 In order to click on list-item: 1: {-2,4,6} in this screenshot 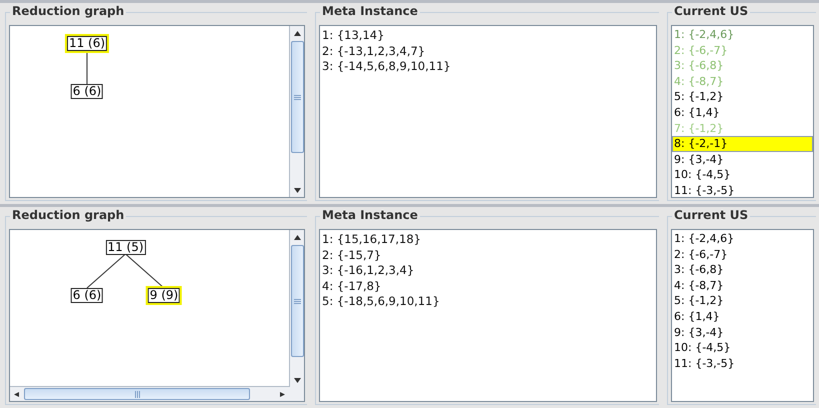, I will do `click(742, 239)`.